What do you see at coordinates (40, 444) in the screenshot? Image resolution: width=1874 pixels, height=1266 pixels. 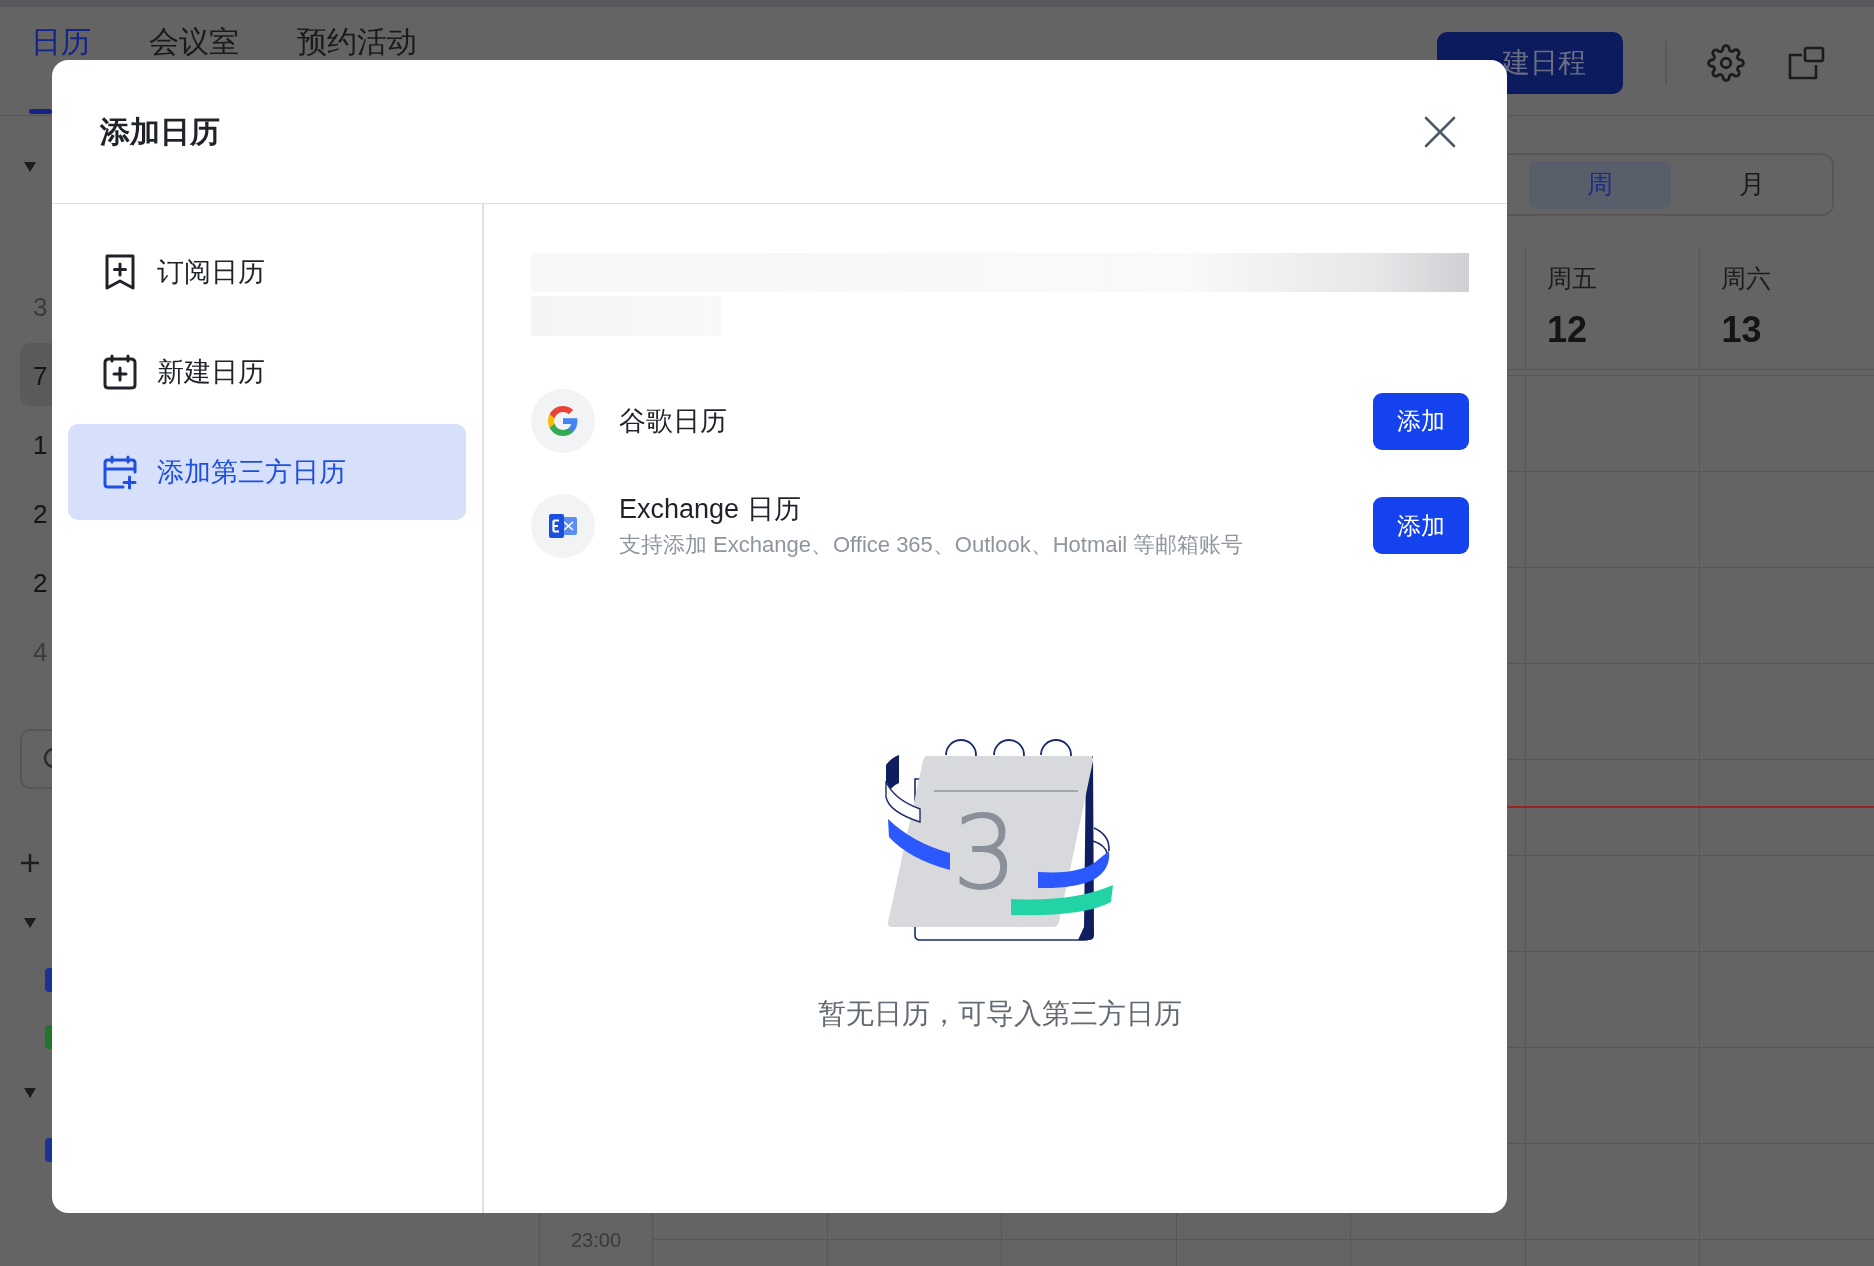 I see `date-number: 1` at bounding box center [40, 444].